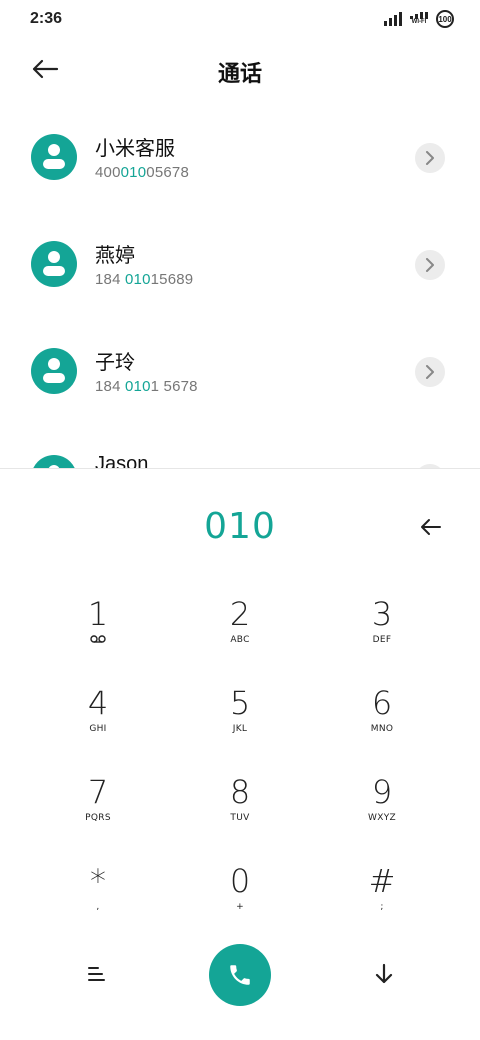 This screenshot has height=1040, width=480. What do you see at coordinates (146, 386) in the screenshot?
I see `contact-number: 184 0101 5678` at bounding box center [146, 386].